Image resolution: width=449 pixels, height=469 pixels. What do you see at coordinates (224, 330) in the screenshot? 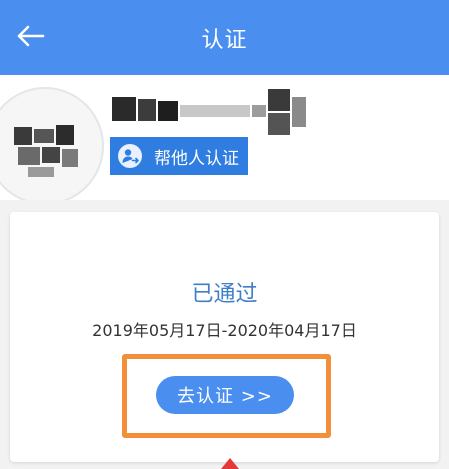
I see `certification-date-range: 2019年05月17日-2020年04月17日` at bounding box center [224, 330].